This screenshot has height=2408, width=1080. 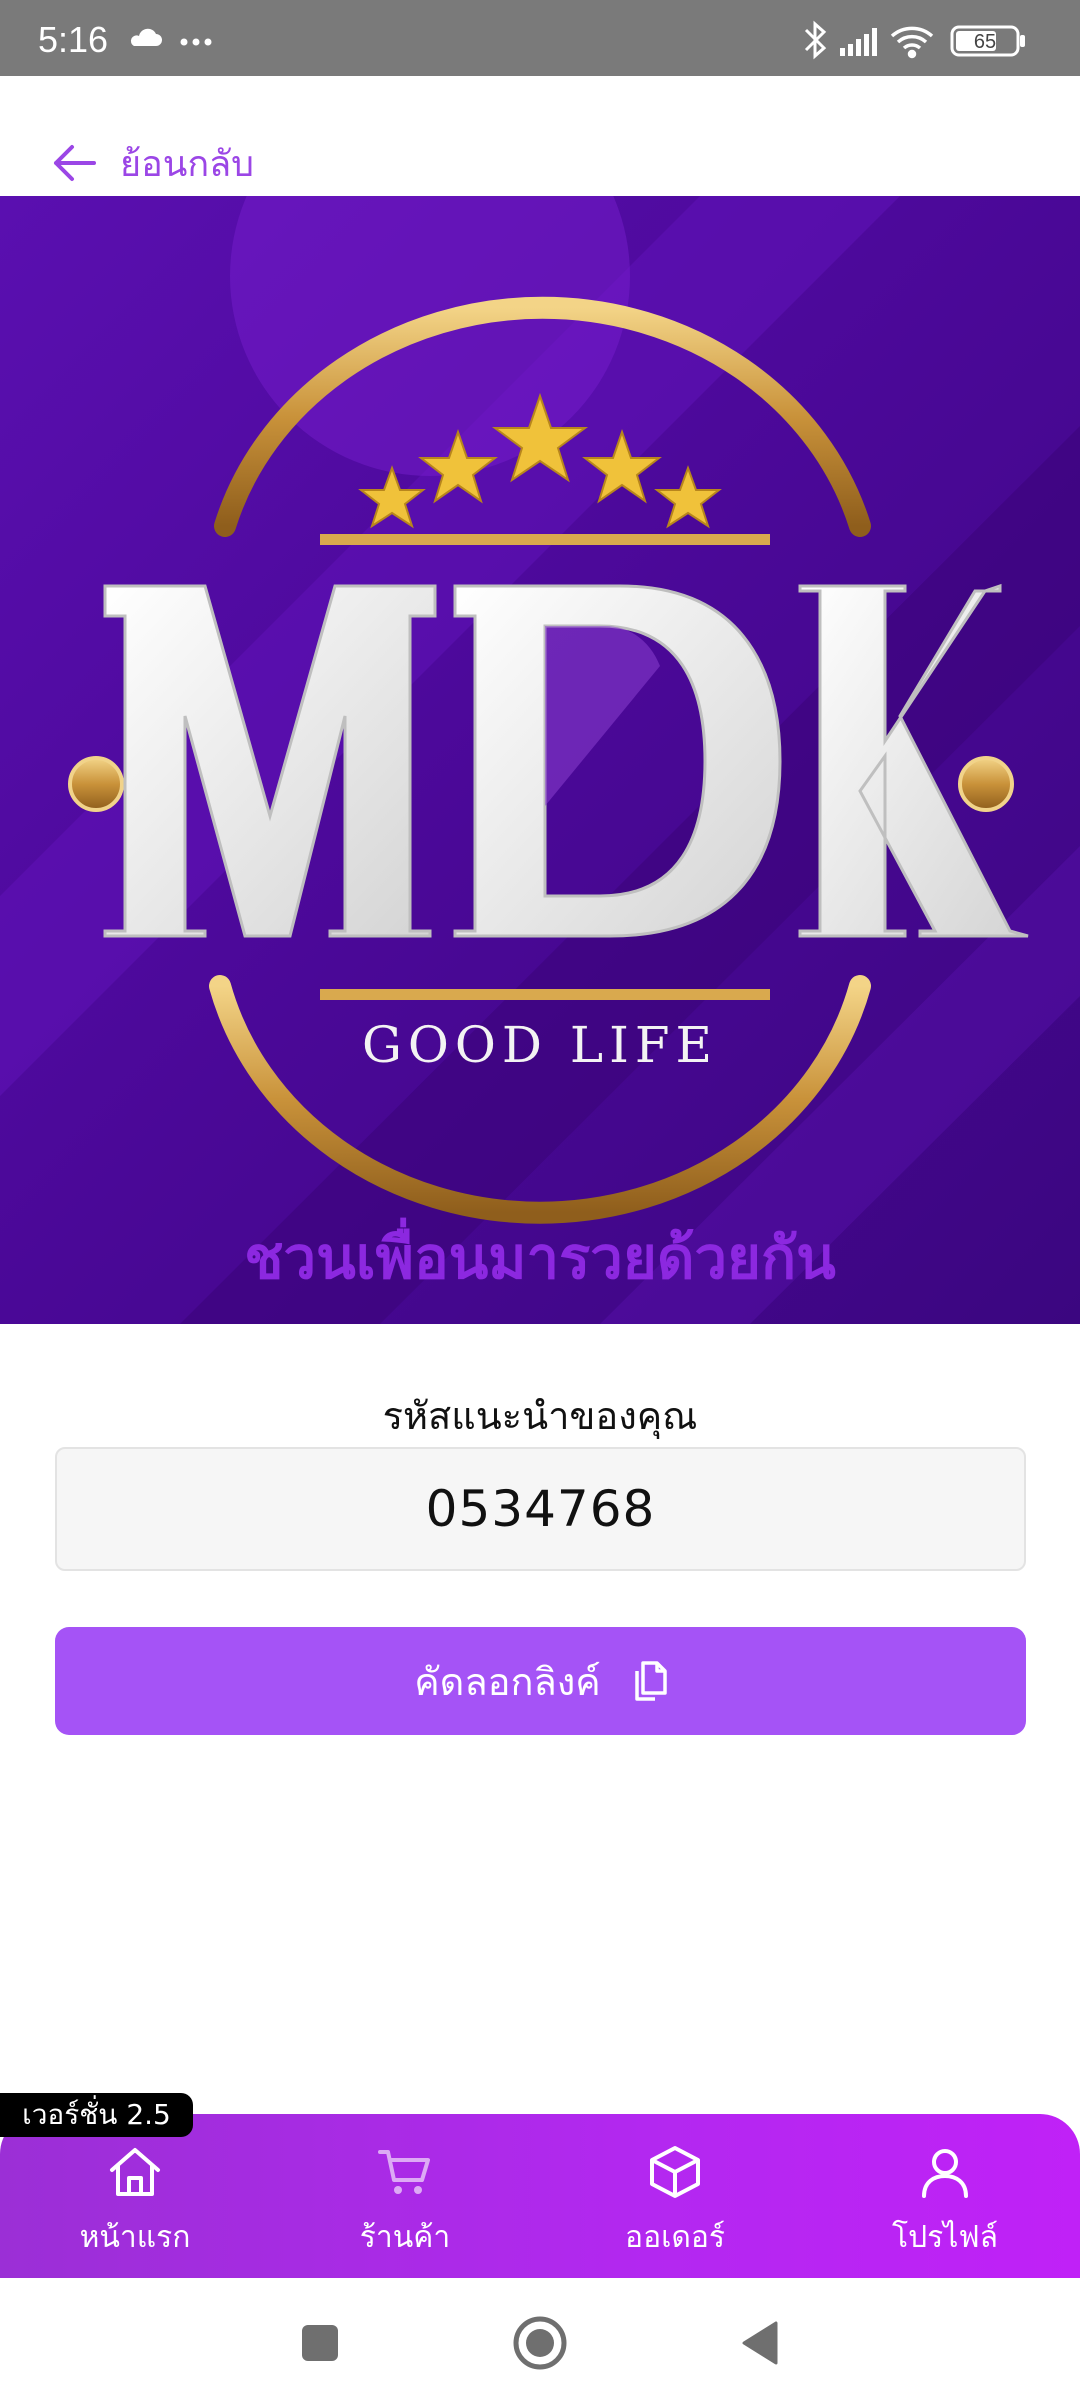 What do you see at coordinates (815, 40) in the screenshot?
I see `bluetooth-icon` at bounding box center [815, 40].